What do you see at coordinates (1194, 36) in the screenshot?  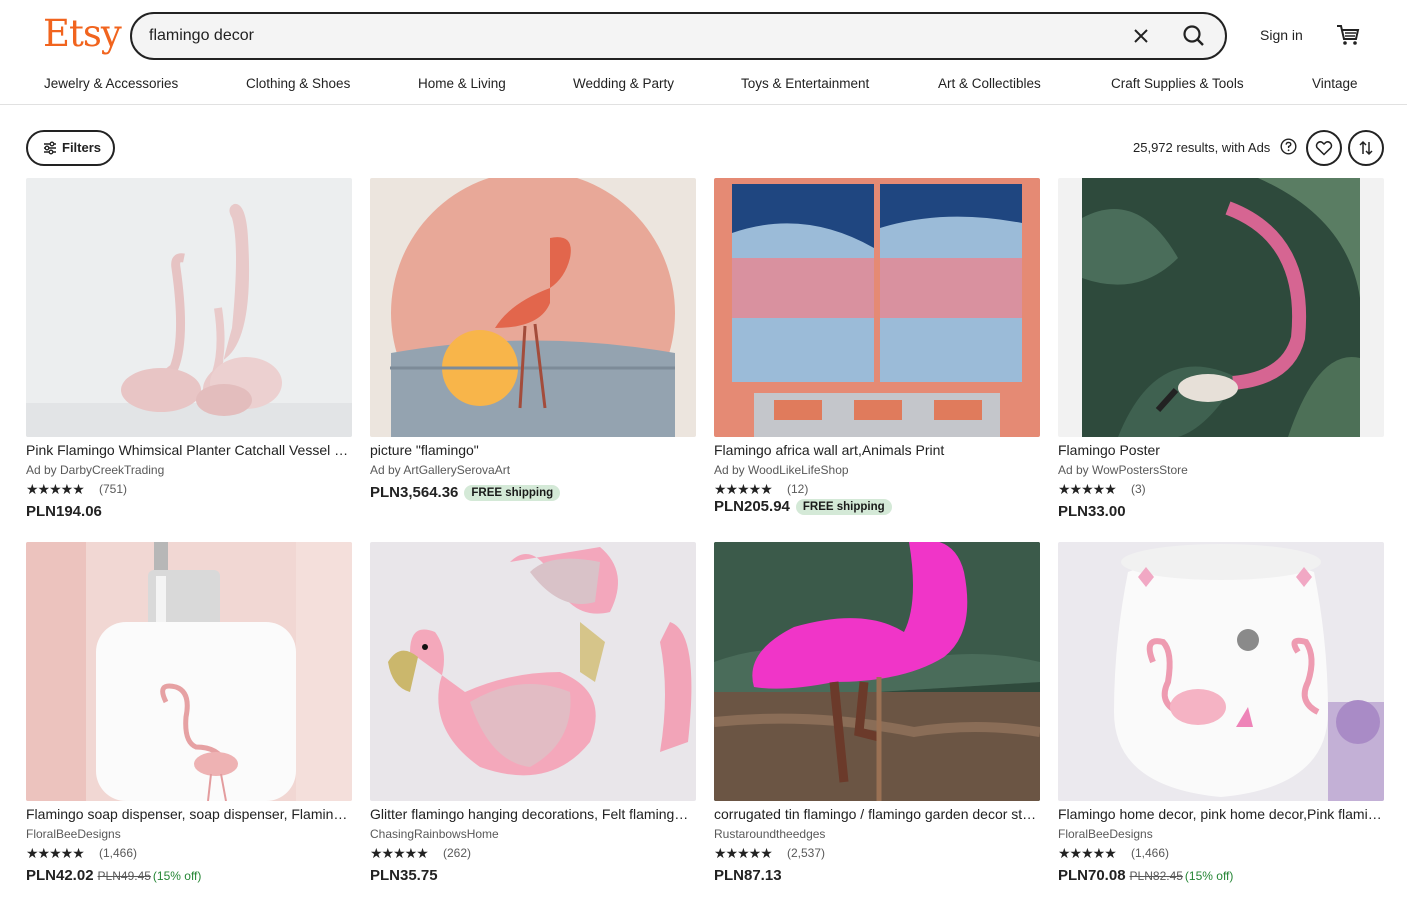 I see `search-icon` at bounding box center [1194, 36].